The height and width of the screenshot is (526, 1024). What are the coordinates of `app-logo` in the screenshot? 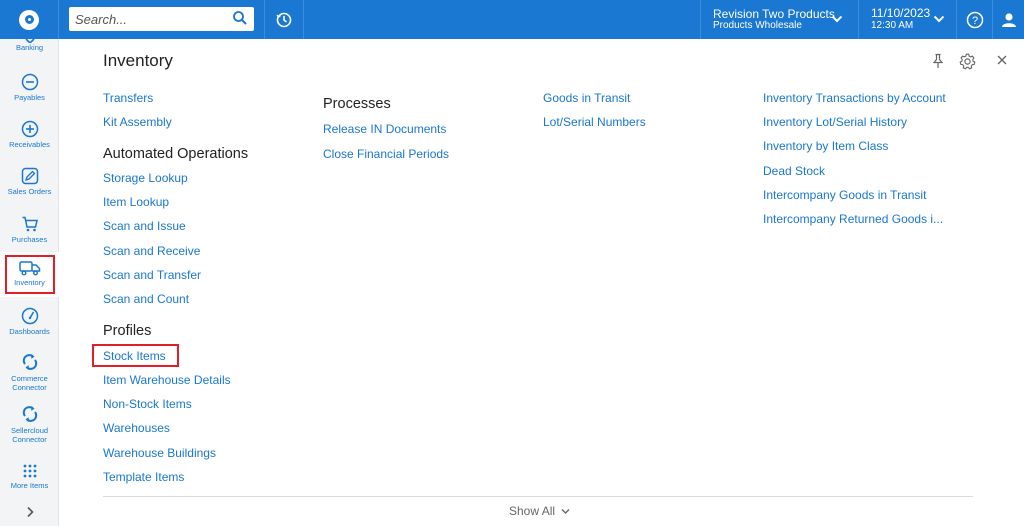 It's located at (29, 19).